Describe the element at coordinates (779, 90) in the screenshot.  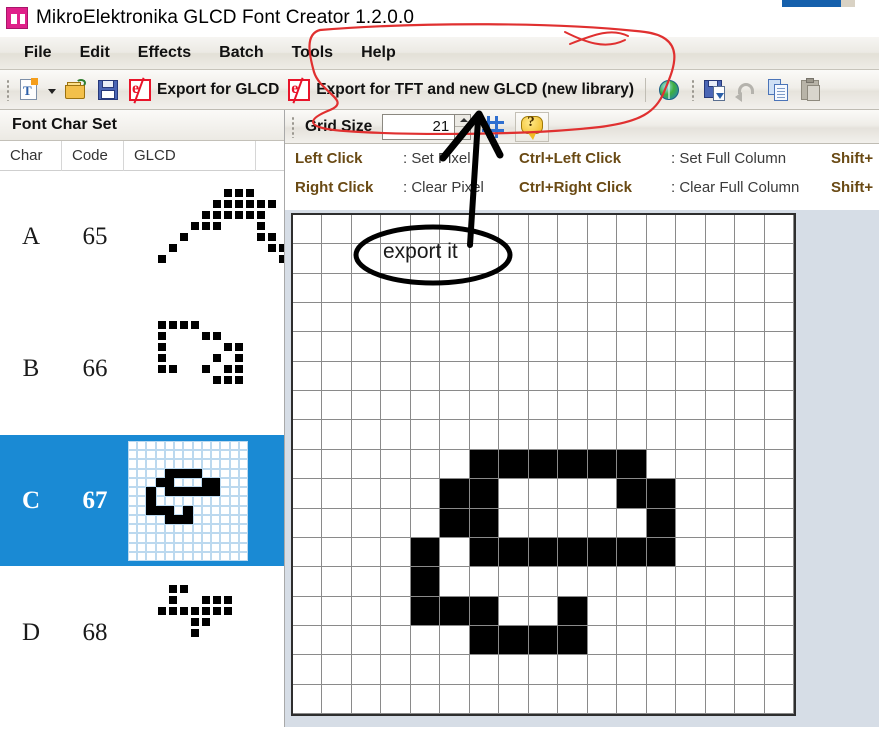
I see `copy-button` at that location.